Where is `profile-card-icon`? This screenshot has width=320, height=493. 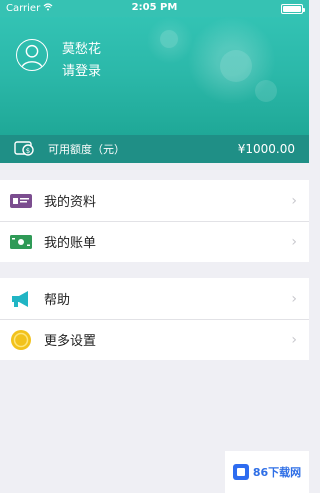
profile-card-icon is located at coordinates (21, 201).